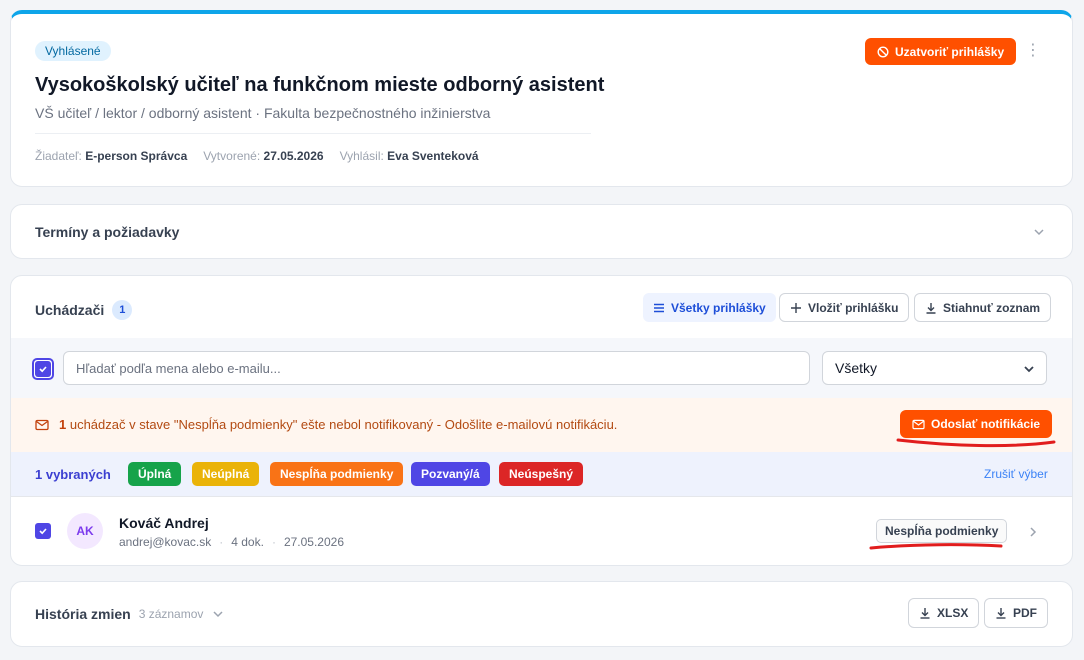 This screenshot has width=1084, height=660. Describe the element at coordinates (436, 368) in the screenshot. I see `search-input` at that location.